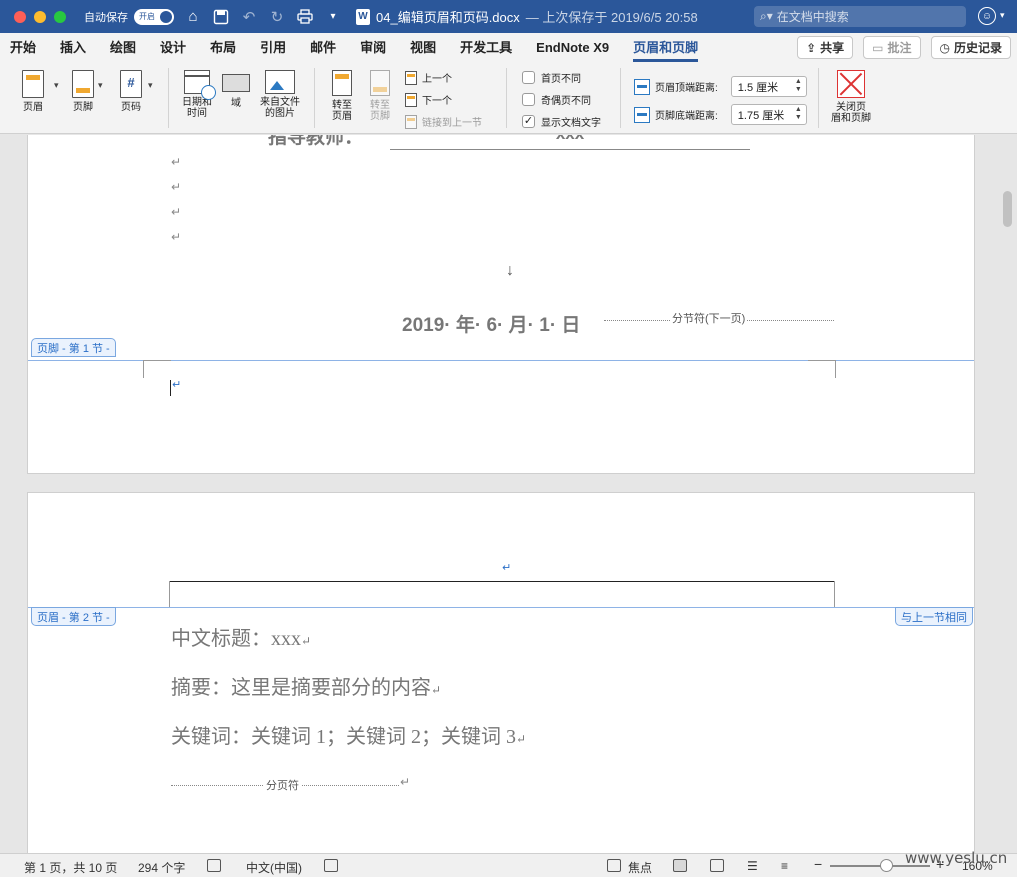  I want to click on tab-header-footer: 页眉和页脚, so click(666, 47).